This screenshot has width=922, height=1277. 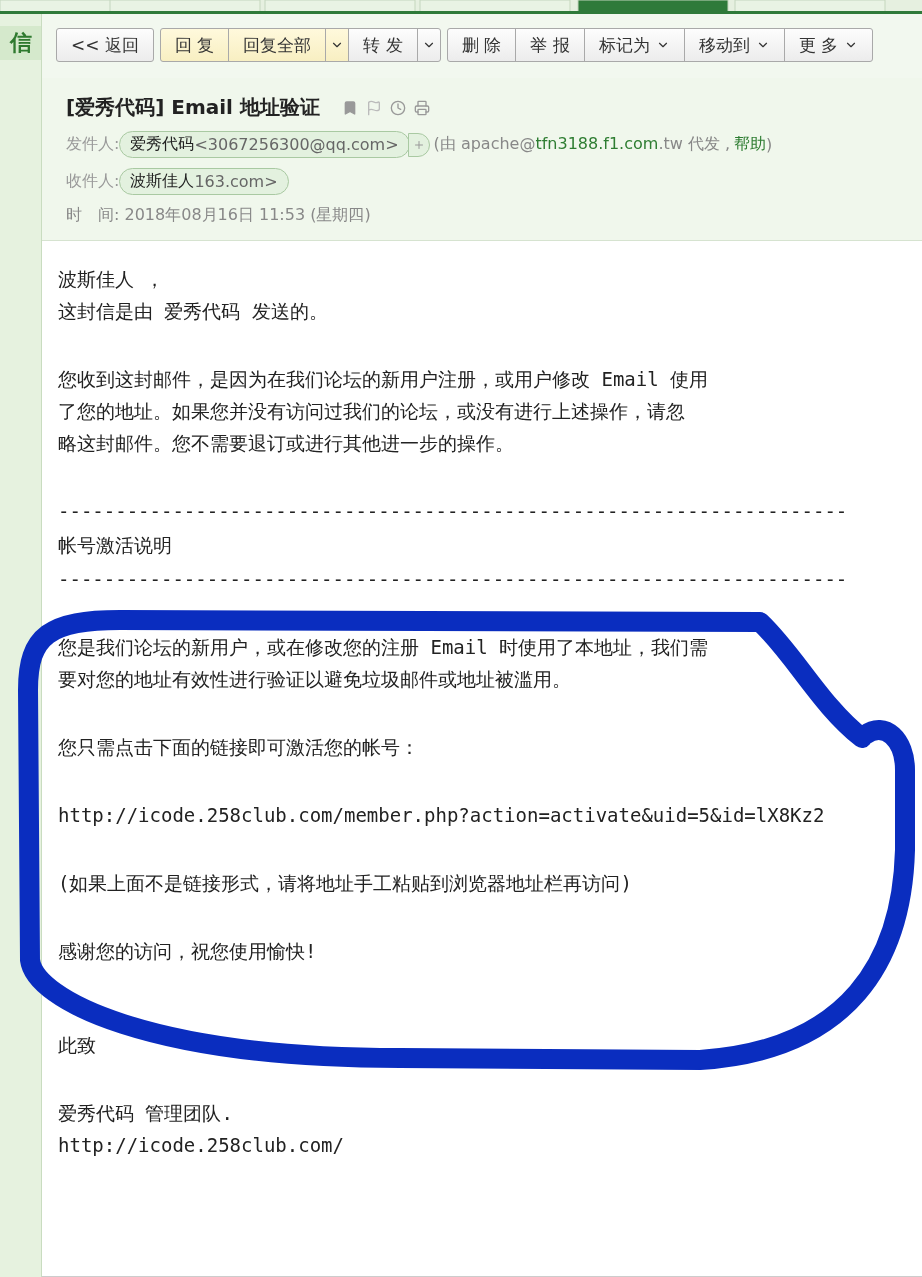 What do you see at coordinates (264, 144) in the screenshot?
I see `sender-chip: 爱秀代码<3067256300@qq.com>` at bounding box center [264, 144].